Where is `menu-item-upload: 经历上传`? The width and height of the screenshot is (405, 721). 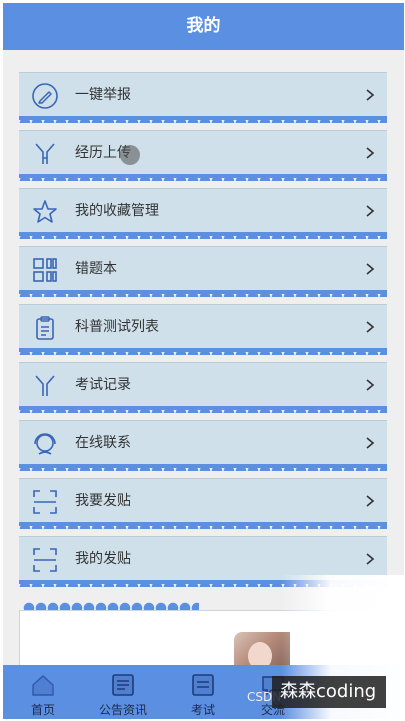
menu-item-upload: 经历上传 is located at coordinates (203, 155).